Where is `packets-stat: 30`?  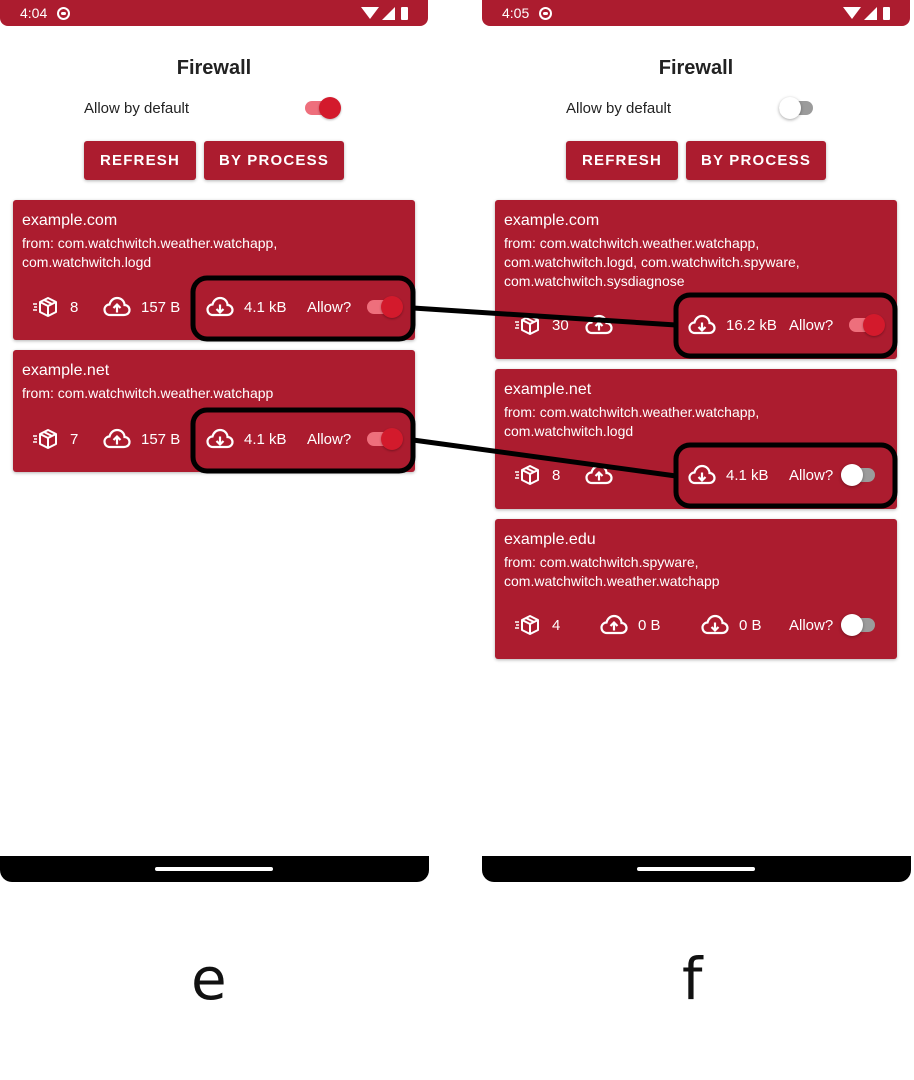 packets-stat: 30 is located at coordinates (541, 325).